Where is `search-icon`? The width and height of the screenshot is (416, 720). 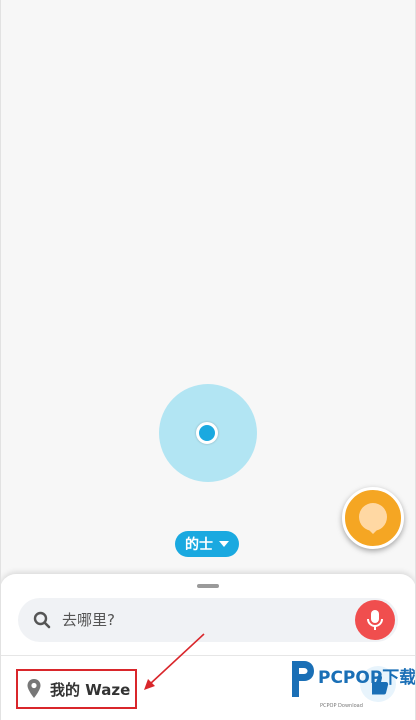
search-icon is located at coordinates (42, 620).